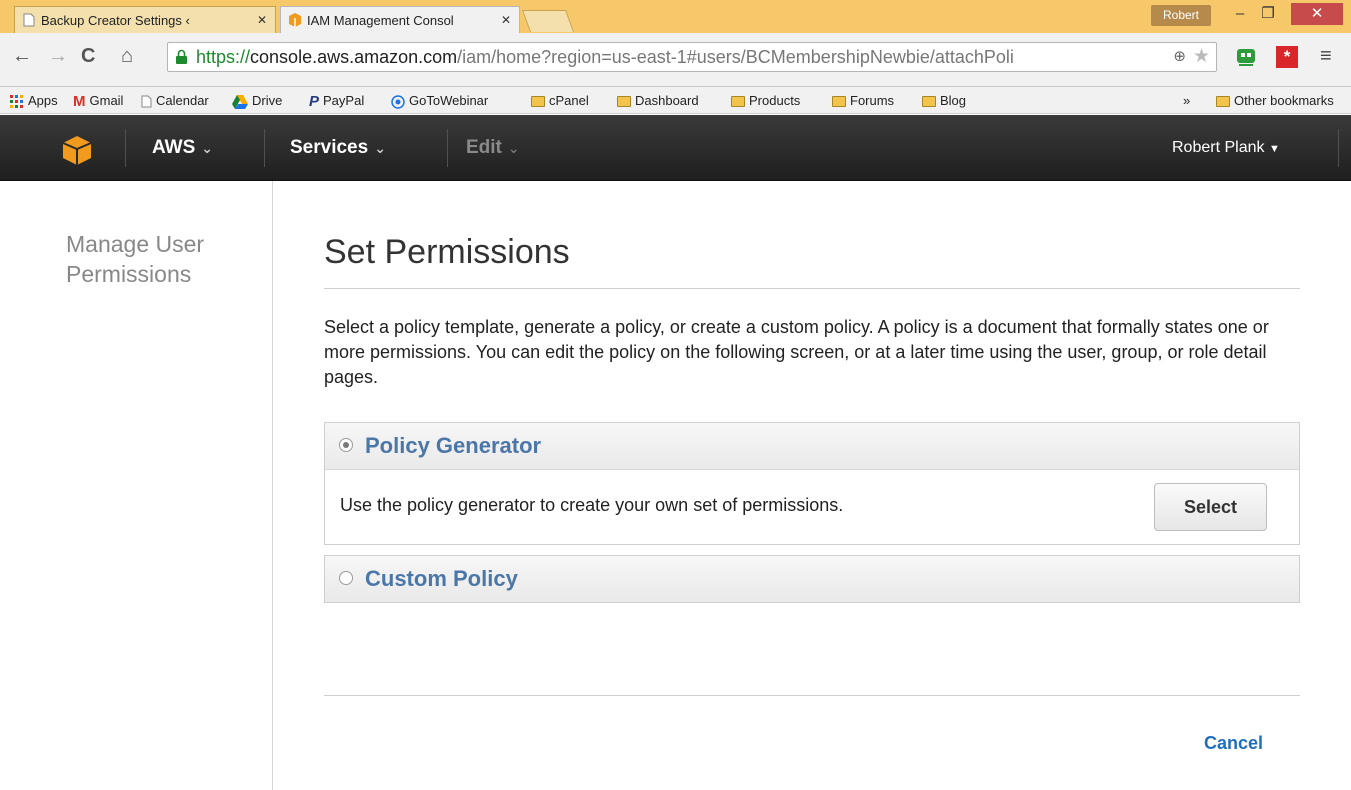 The width and height of the screenshot is (1351, 790). Describe the element at coordinates (1186, 100) in the screenshot. I see `bookmarks-overflow-button: »` at that location.